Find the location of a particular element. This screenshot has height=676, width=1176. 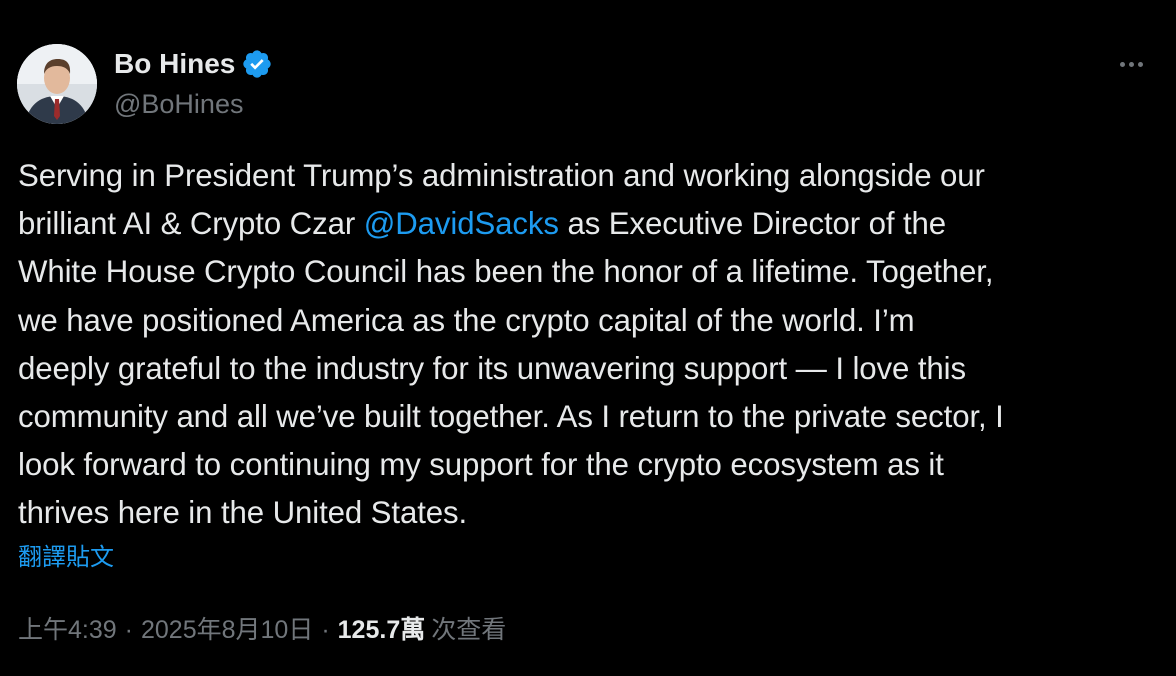

mention-link: @DavidSacks is located at coordinates (461, 223).